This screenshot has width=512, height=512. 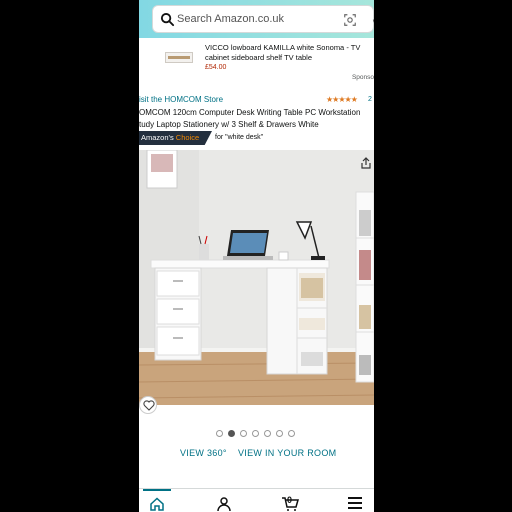 What do you see at coordinates (342, 99) in the screenshot?
I see `star-rating: ★★★★★` at bounding box center [342, 99].